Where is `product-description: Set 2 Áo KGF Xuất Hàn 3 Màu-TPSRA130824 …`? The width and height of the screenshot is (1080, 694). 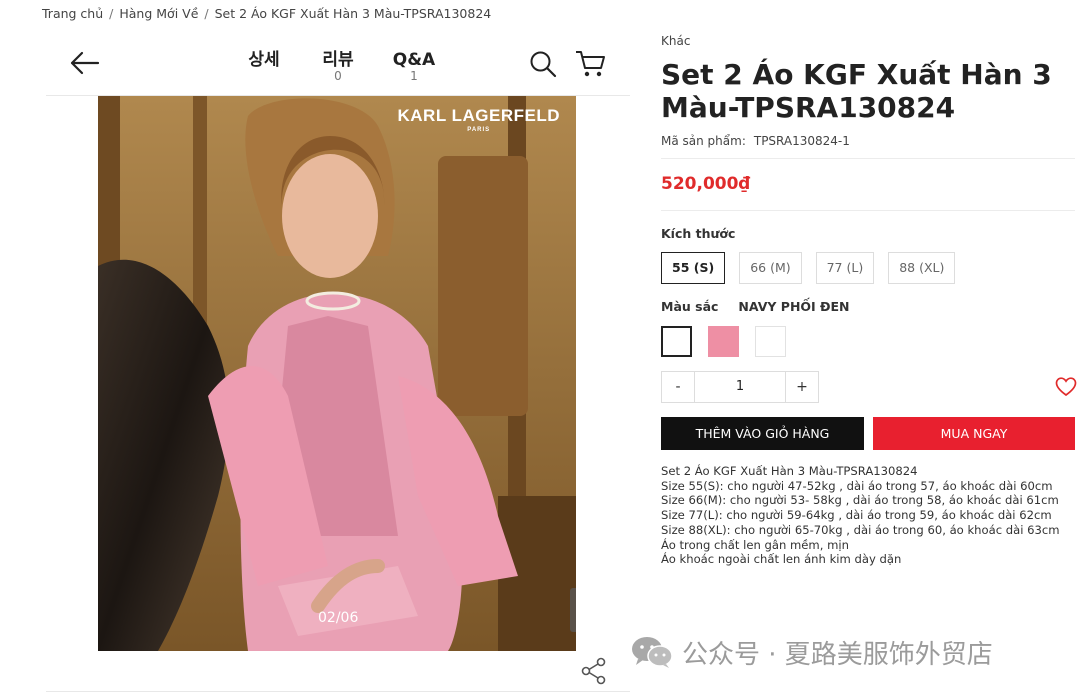
product-description: Set 2 Áo KGF Xuất Hàn 3 Màu-TPSRA130824 … is located at coordinates (868, 515).